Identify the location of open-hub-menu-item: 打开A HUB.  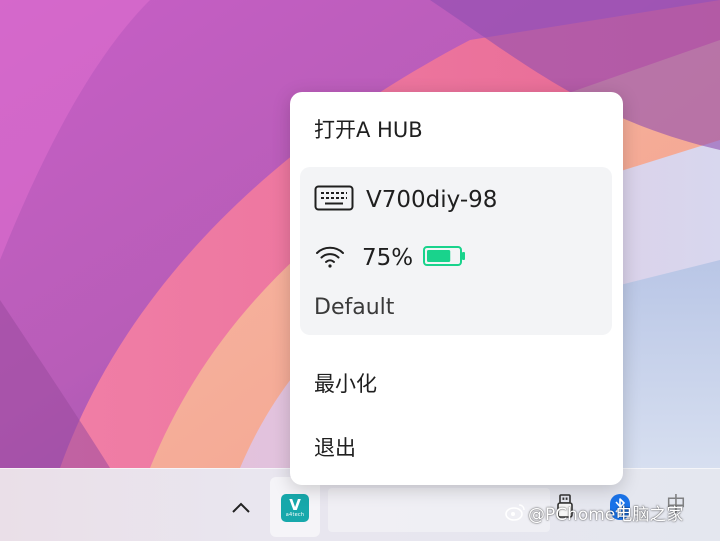
(368, 130).